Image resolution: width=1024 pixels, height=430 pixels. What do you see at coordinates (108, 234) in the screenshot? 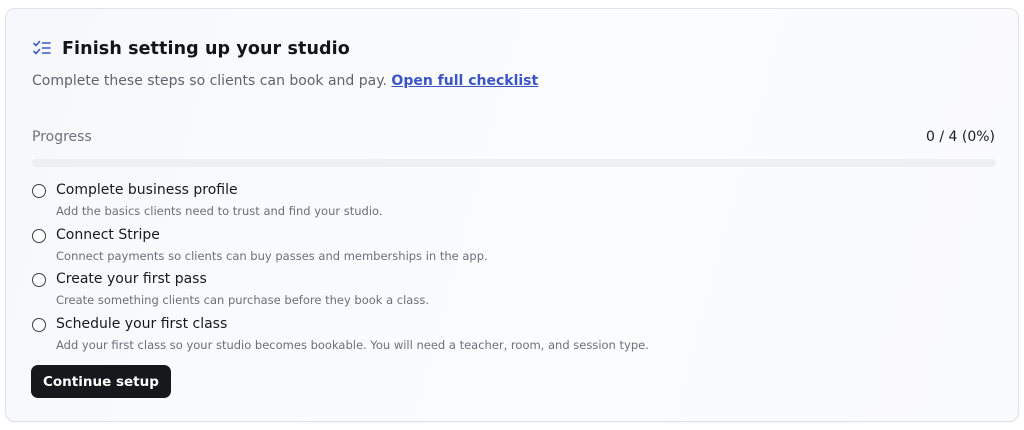
I see `step-title: Connect Stripe` at bounding box center [108, 234].